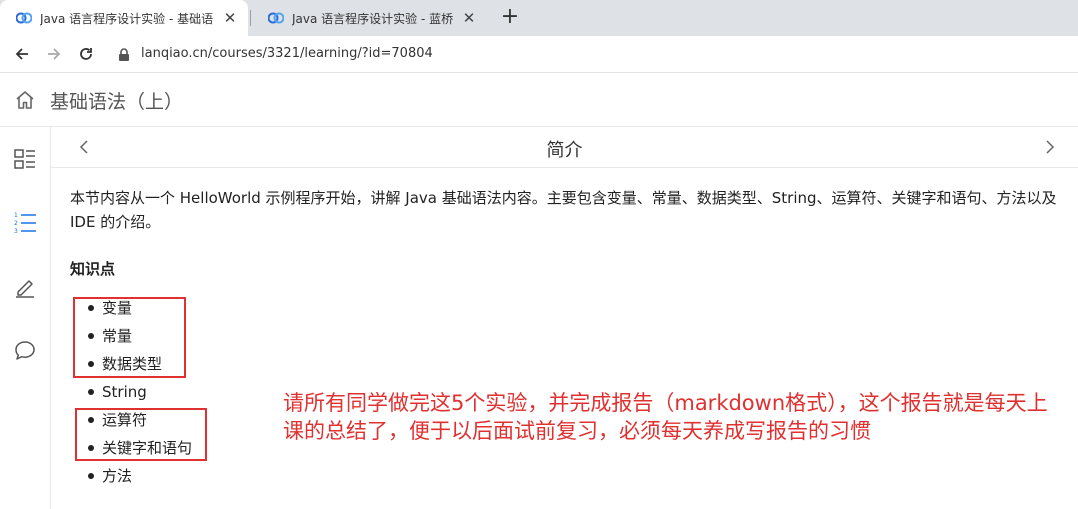  Describe the element at coordinates (373, 18) in the screenshot. I see `tab-title: Java 语言程序设计实验 - 蓝桥` at that location.